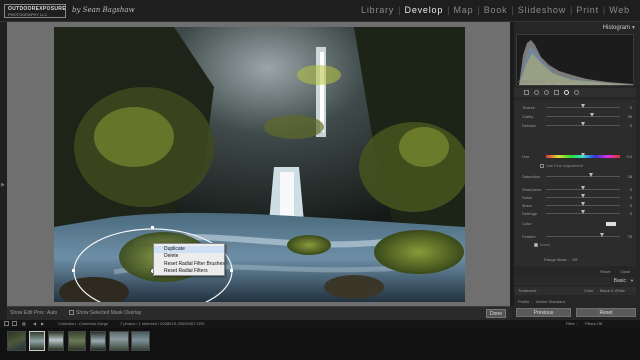  What do you see at coordinates (630, 116) in the screenshot?
I see `slider-value: 30` at bounding box center [630, 116].